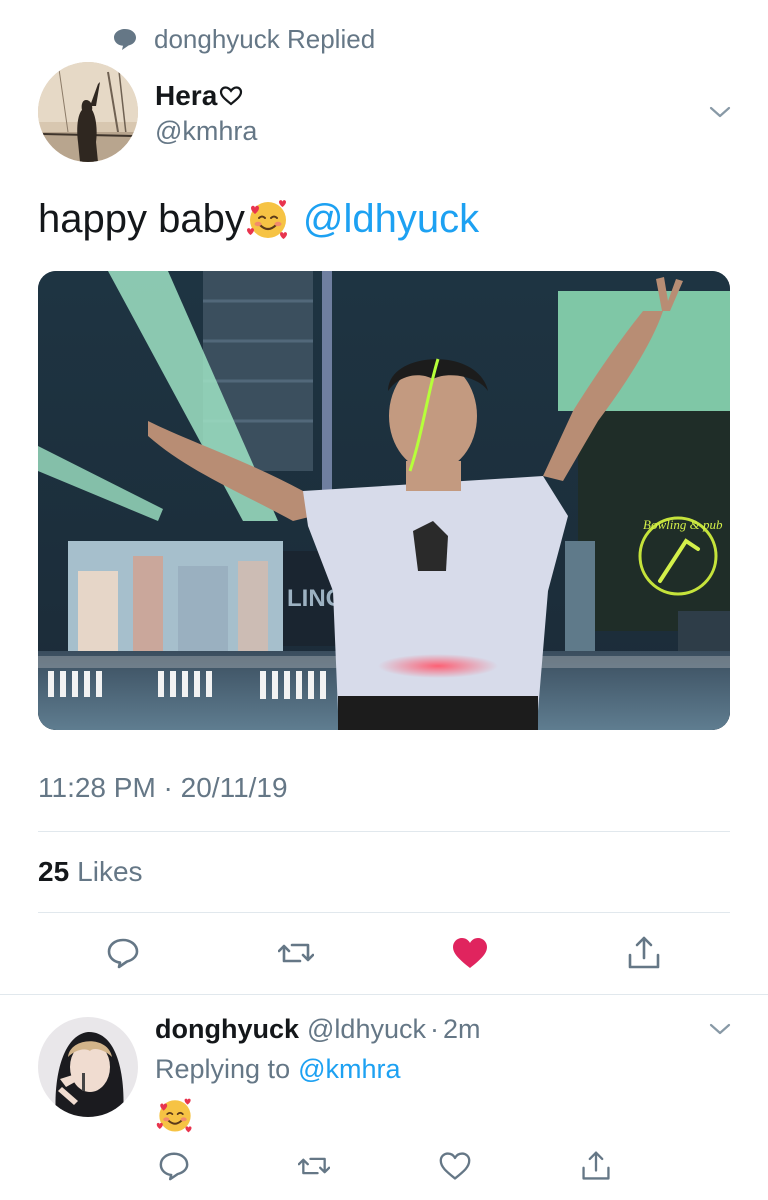  What do you see at coordinates (206, 131) in the screenshot?
I see `author-handle: @kmhra` at bounding box center [206, 131].